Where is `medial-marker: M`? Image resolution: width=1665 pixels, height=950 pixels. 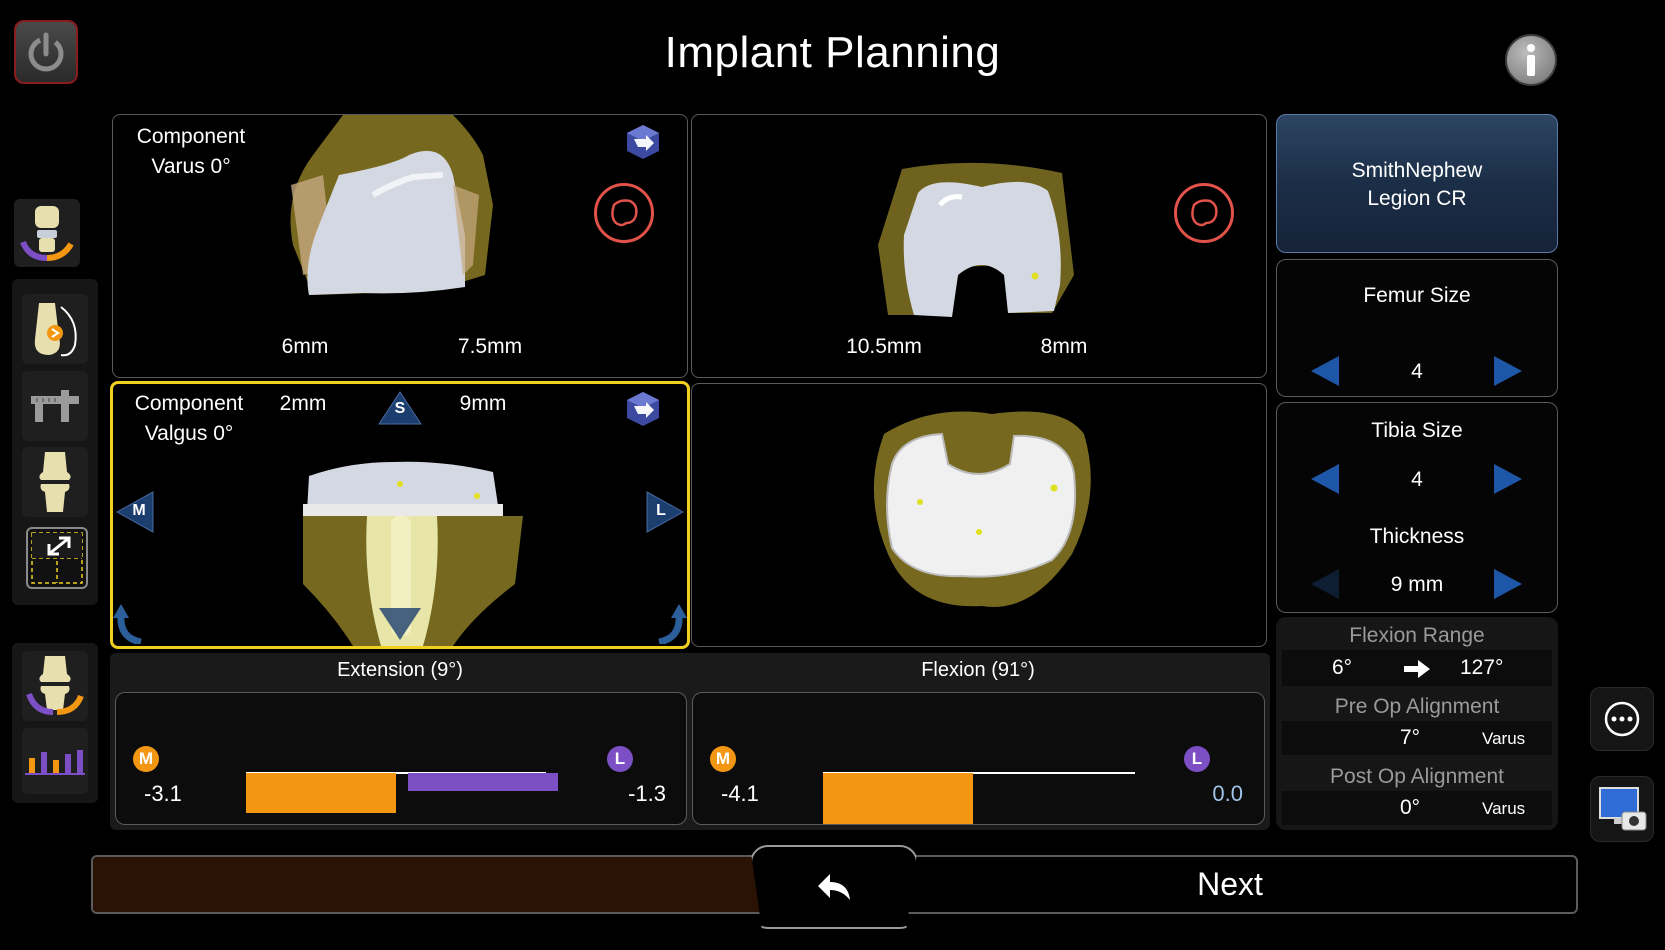 medial-marker: M is located at coordinates (139, 510).